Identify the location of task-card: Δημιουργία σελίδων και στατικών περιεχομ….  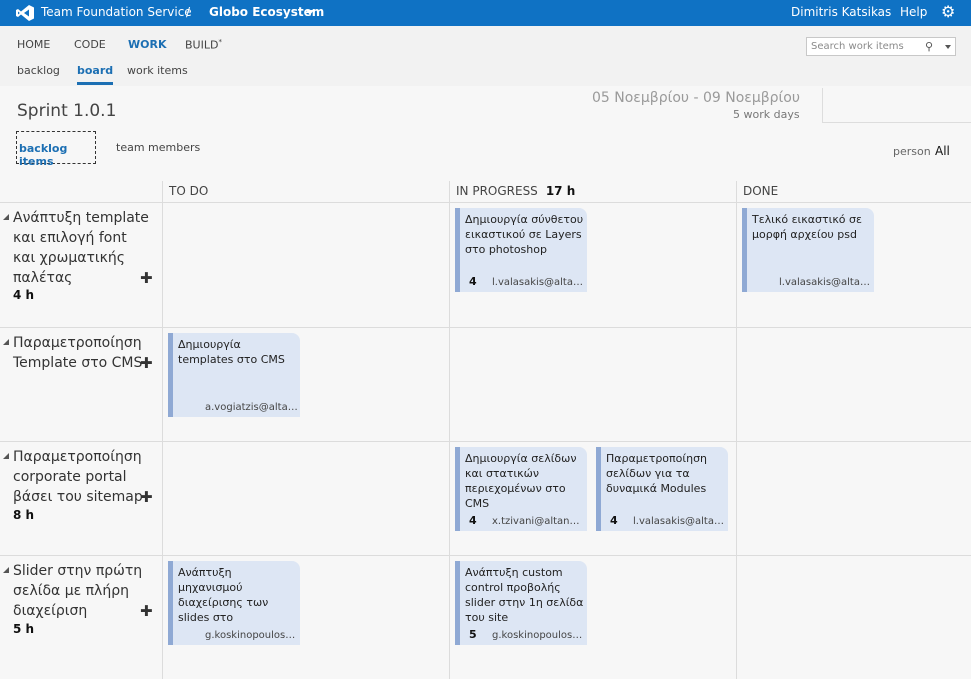
(521, 489).